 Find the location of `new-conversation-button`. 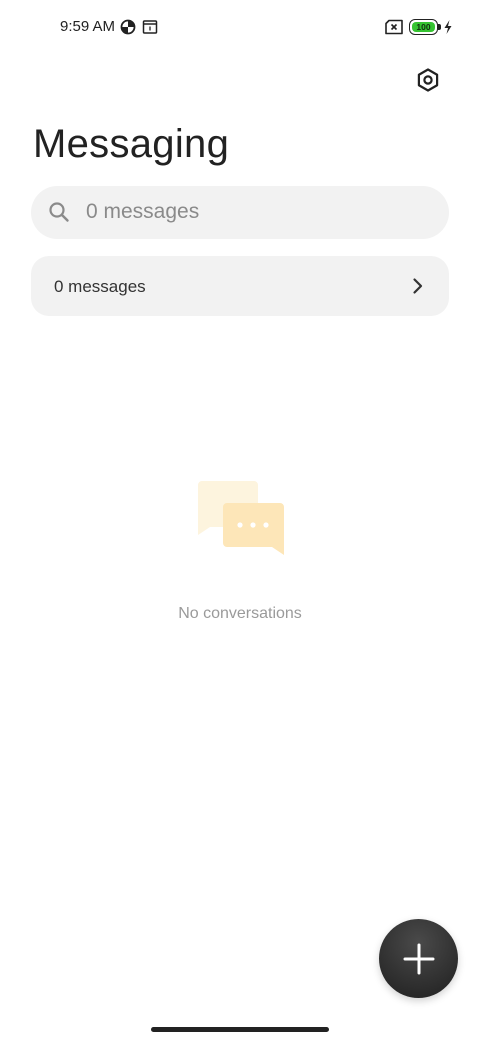

new-conversation-button is located at coordinates (418, 958).